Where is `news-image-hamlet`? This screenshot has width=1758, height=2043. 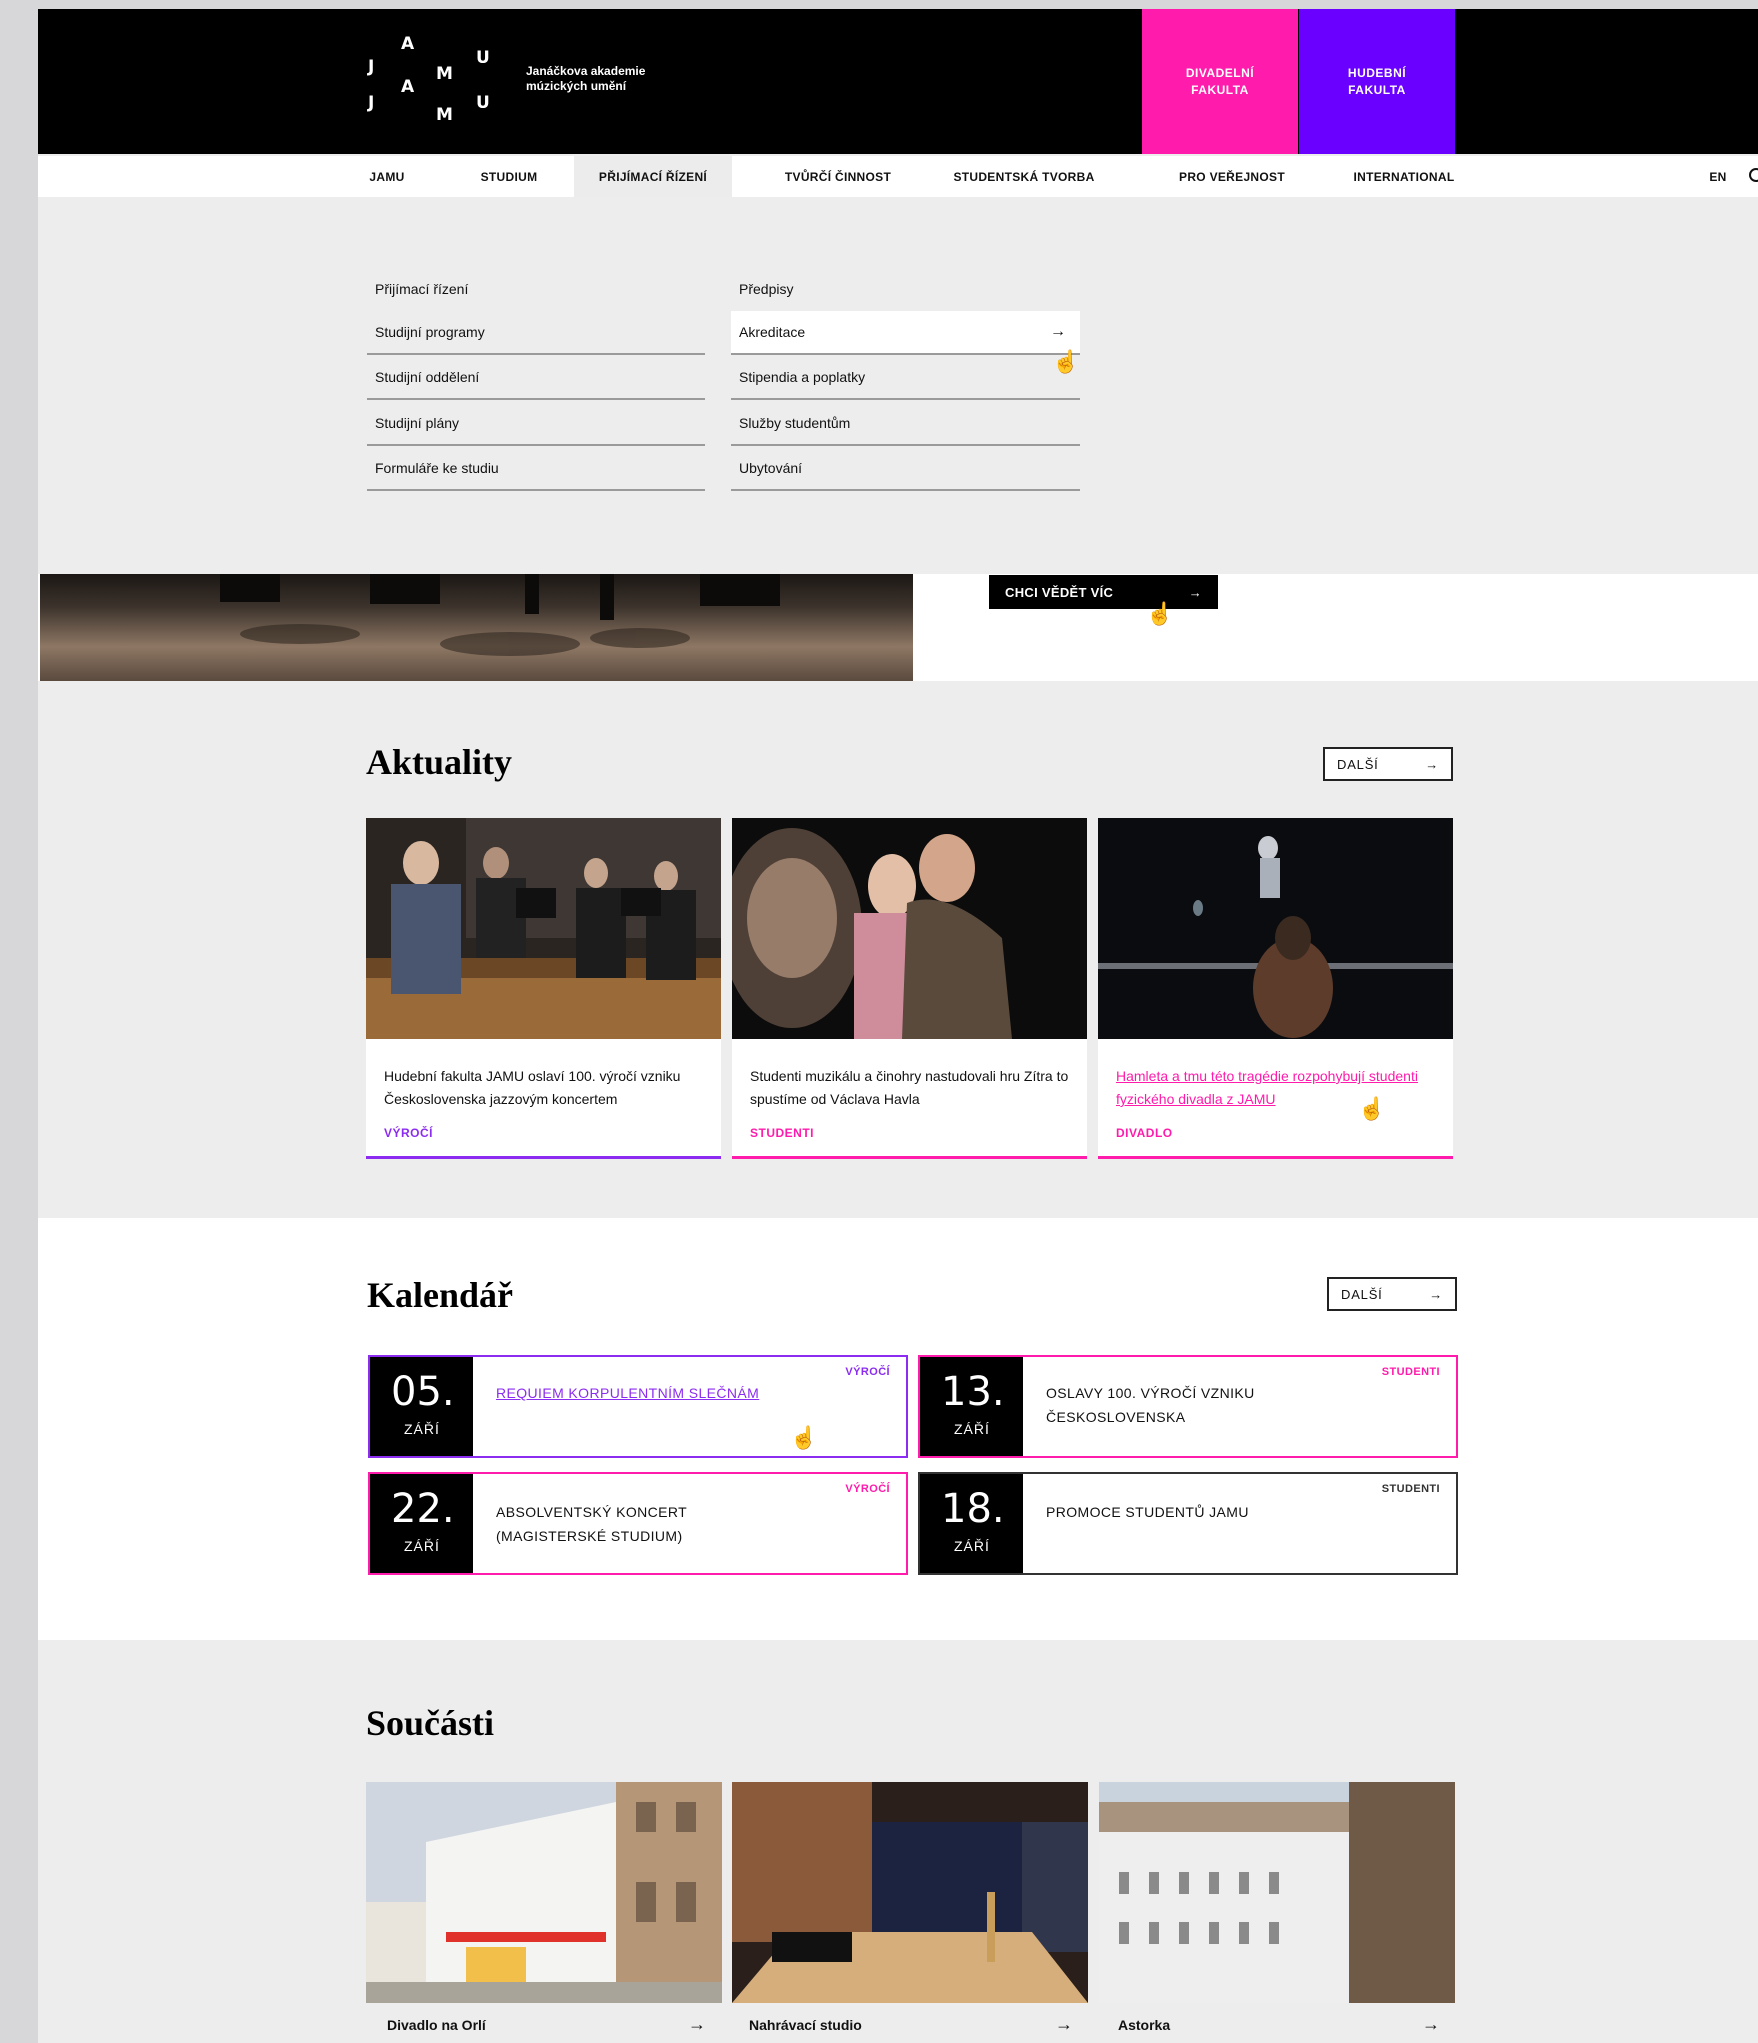 news-image-hamlet is located at coordinates (1275, 928).